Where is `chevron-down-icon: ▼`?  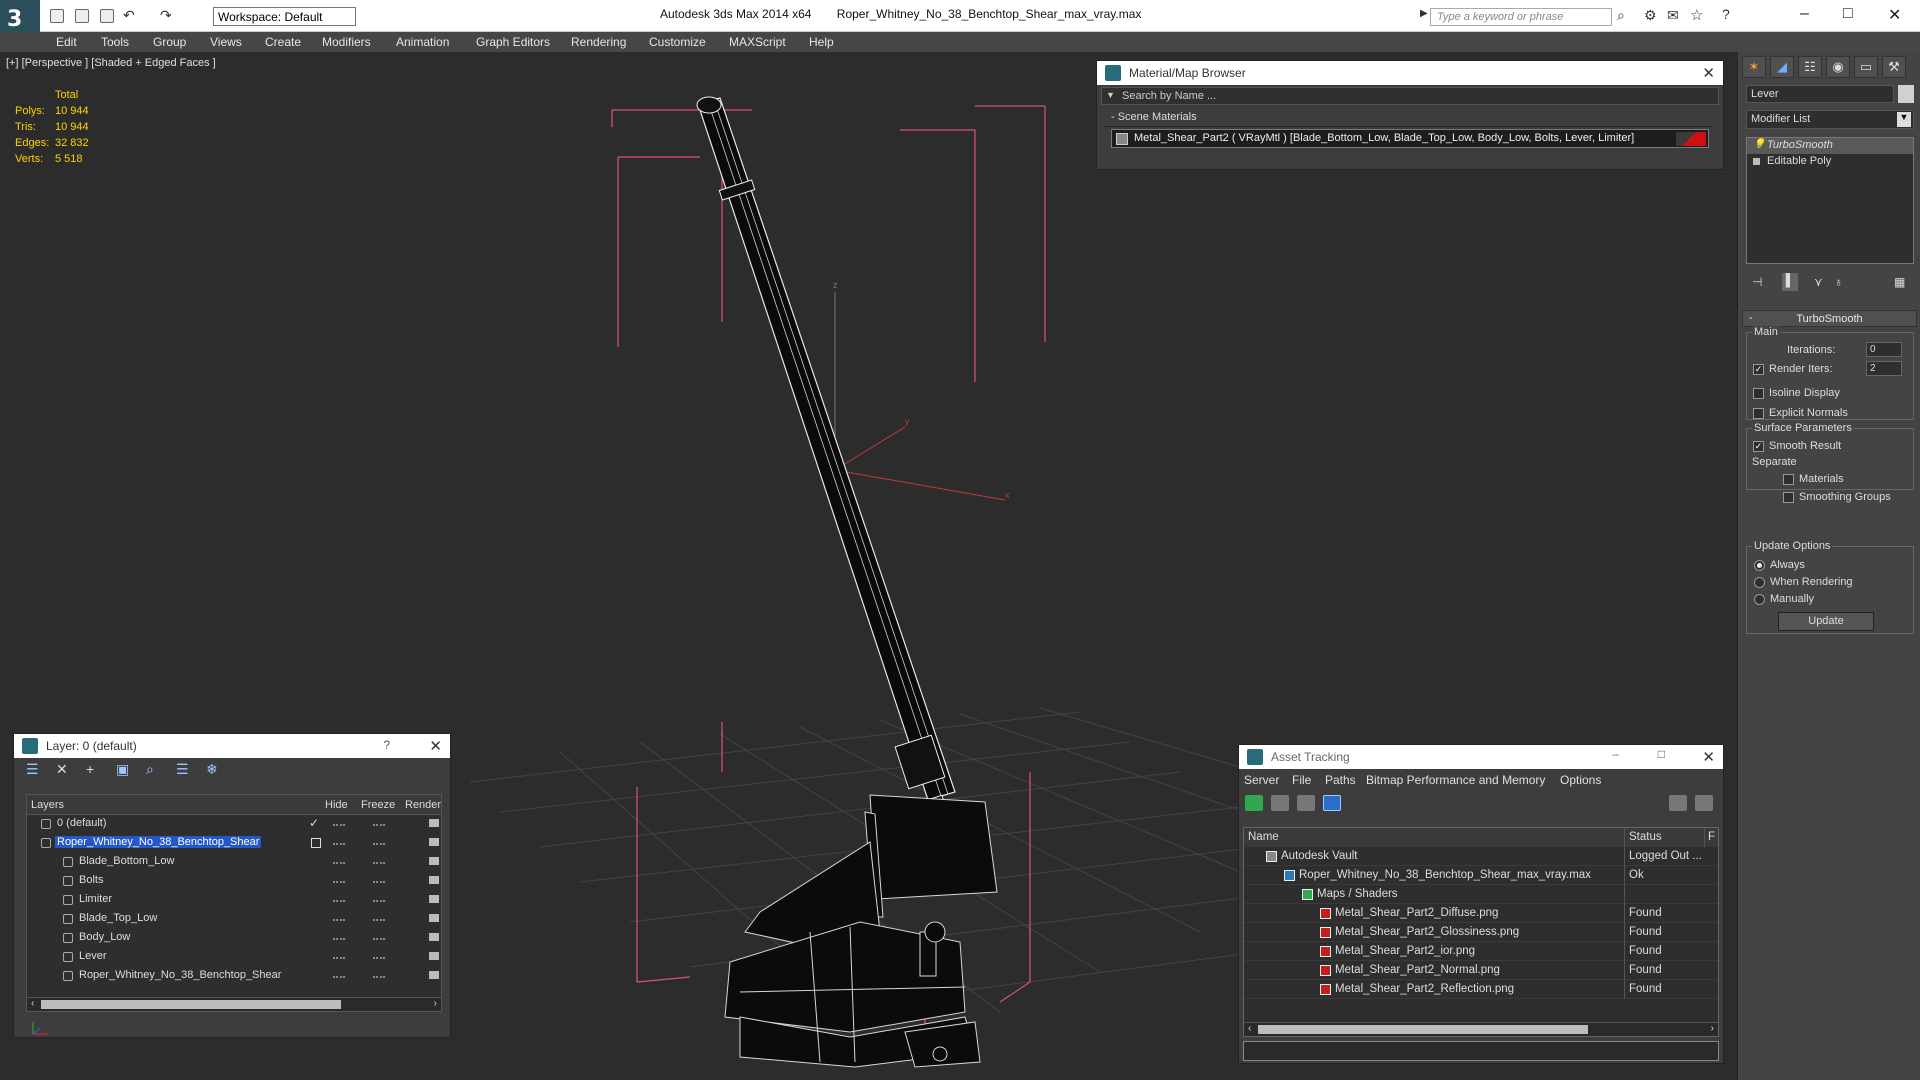 chevron-down-icon: ▼ is located at coordinates (1904, 119).